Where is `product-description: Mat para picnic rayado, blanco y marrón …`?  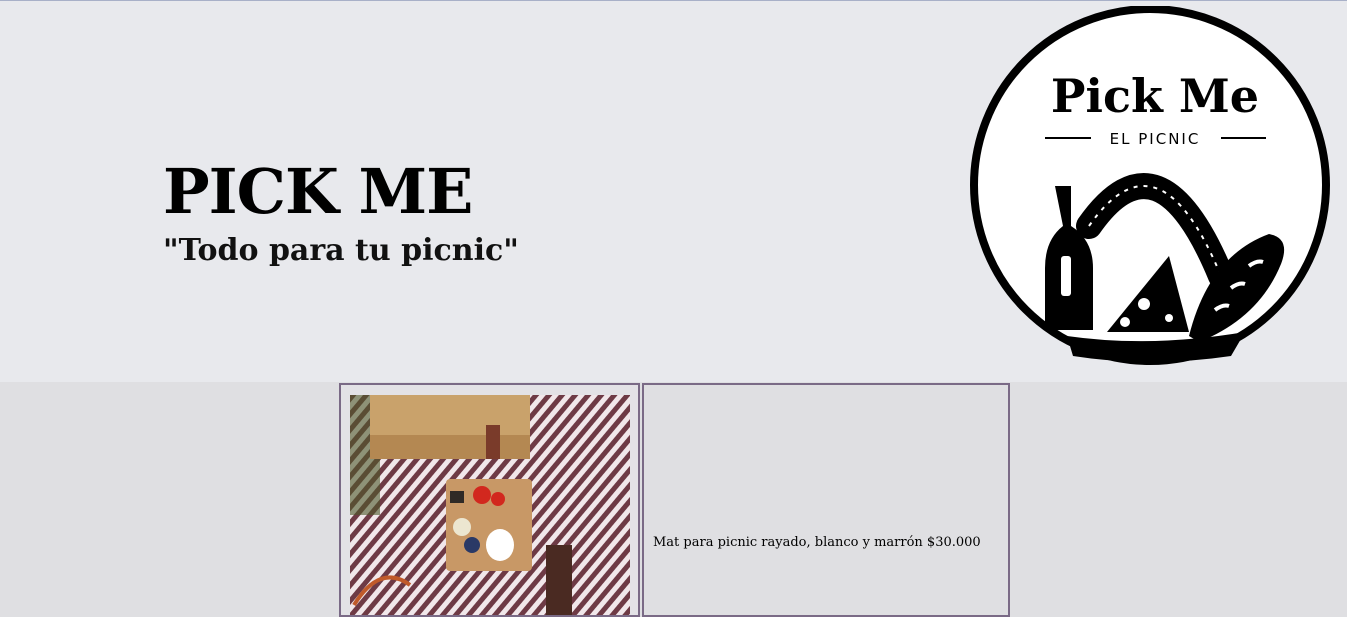 product-description: Mat para picnic rayado, blanco y marrón … is located at coordinates (817, 542).